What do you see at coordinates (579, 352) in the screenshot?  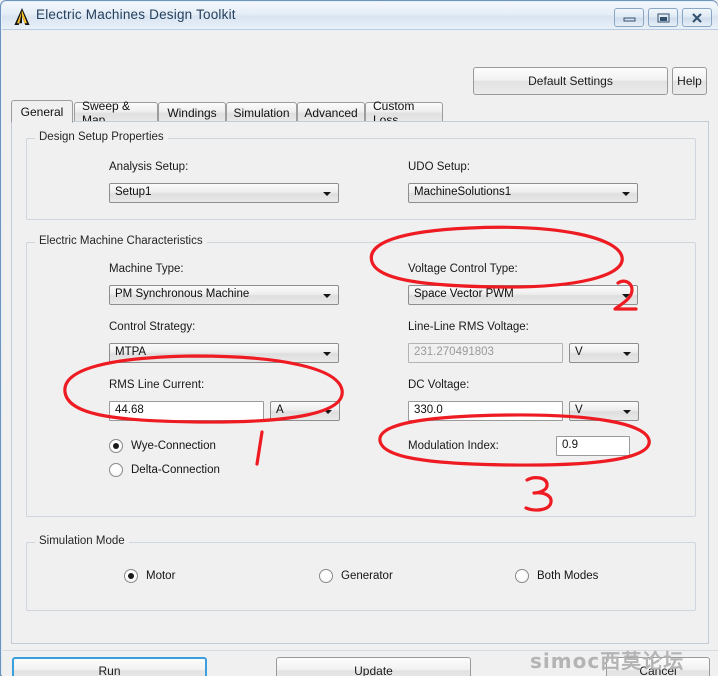 I see `line-line-rms-voltage-unit-value: V` at bounding box center [579, 352].